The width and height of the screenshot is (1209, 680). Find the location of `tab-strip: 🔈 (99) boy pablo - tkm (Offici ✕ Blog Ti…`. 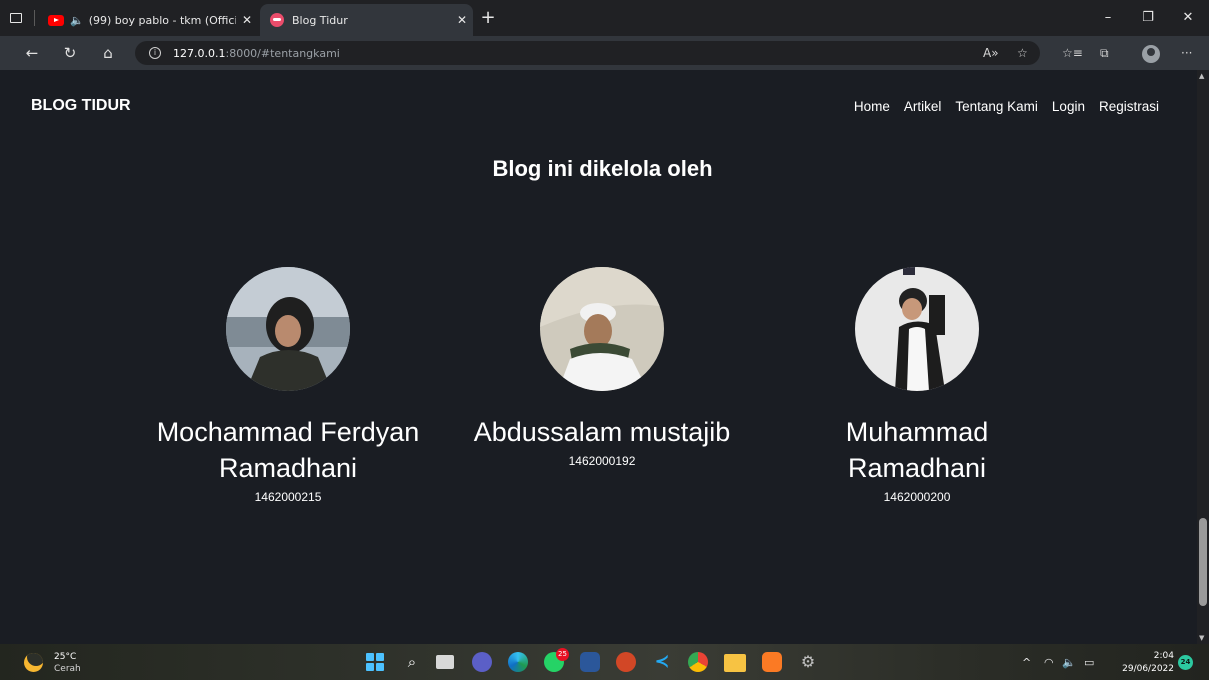

tab-strip: 🔈 (99) boy pablo - tkm (Offici ✕ Blog Ti… is located at coordinates (604, 18).